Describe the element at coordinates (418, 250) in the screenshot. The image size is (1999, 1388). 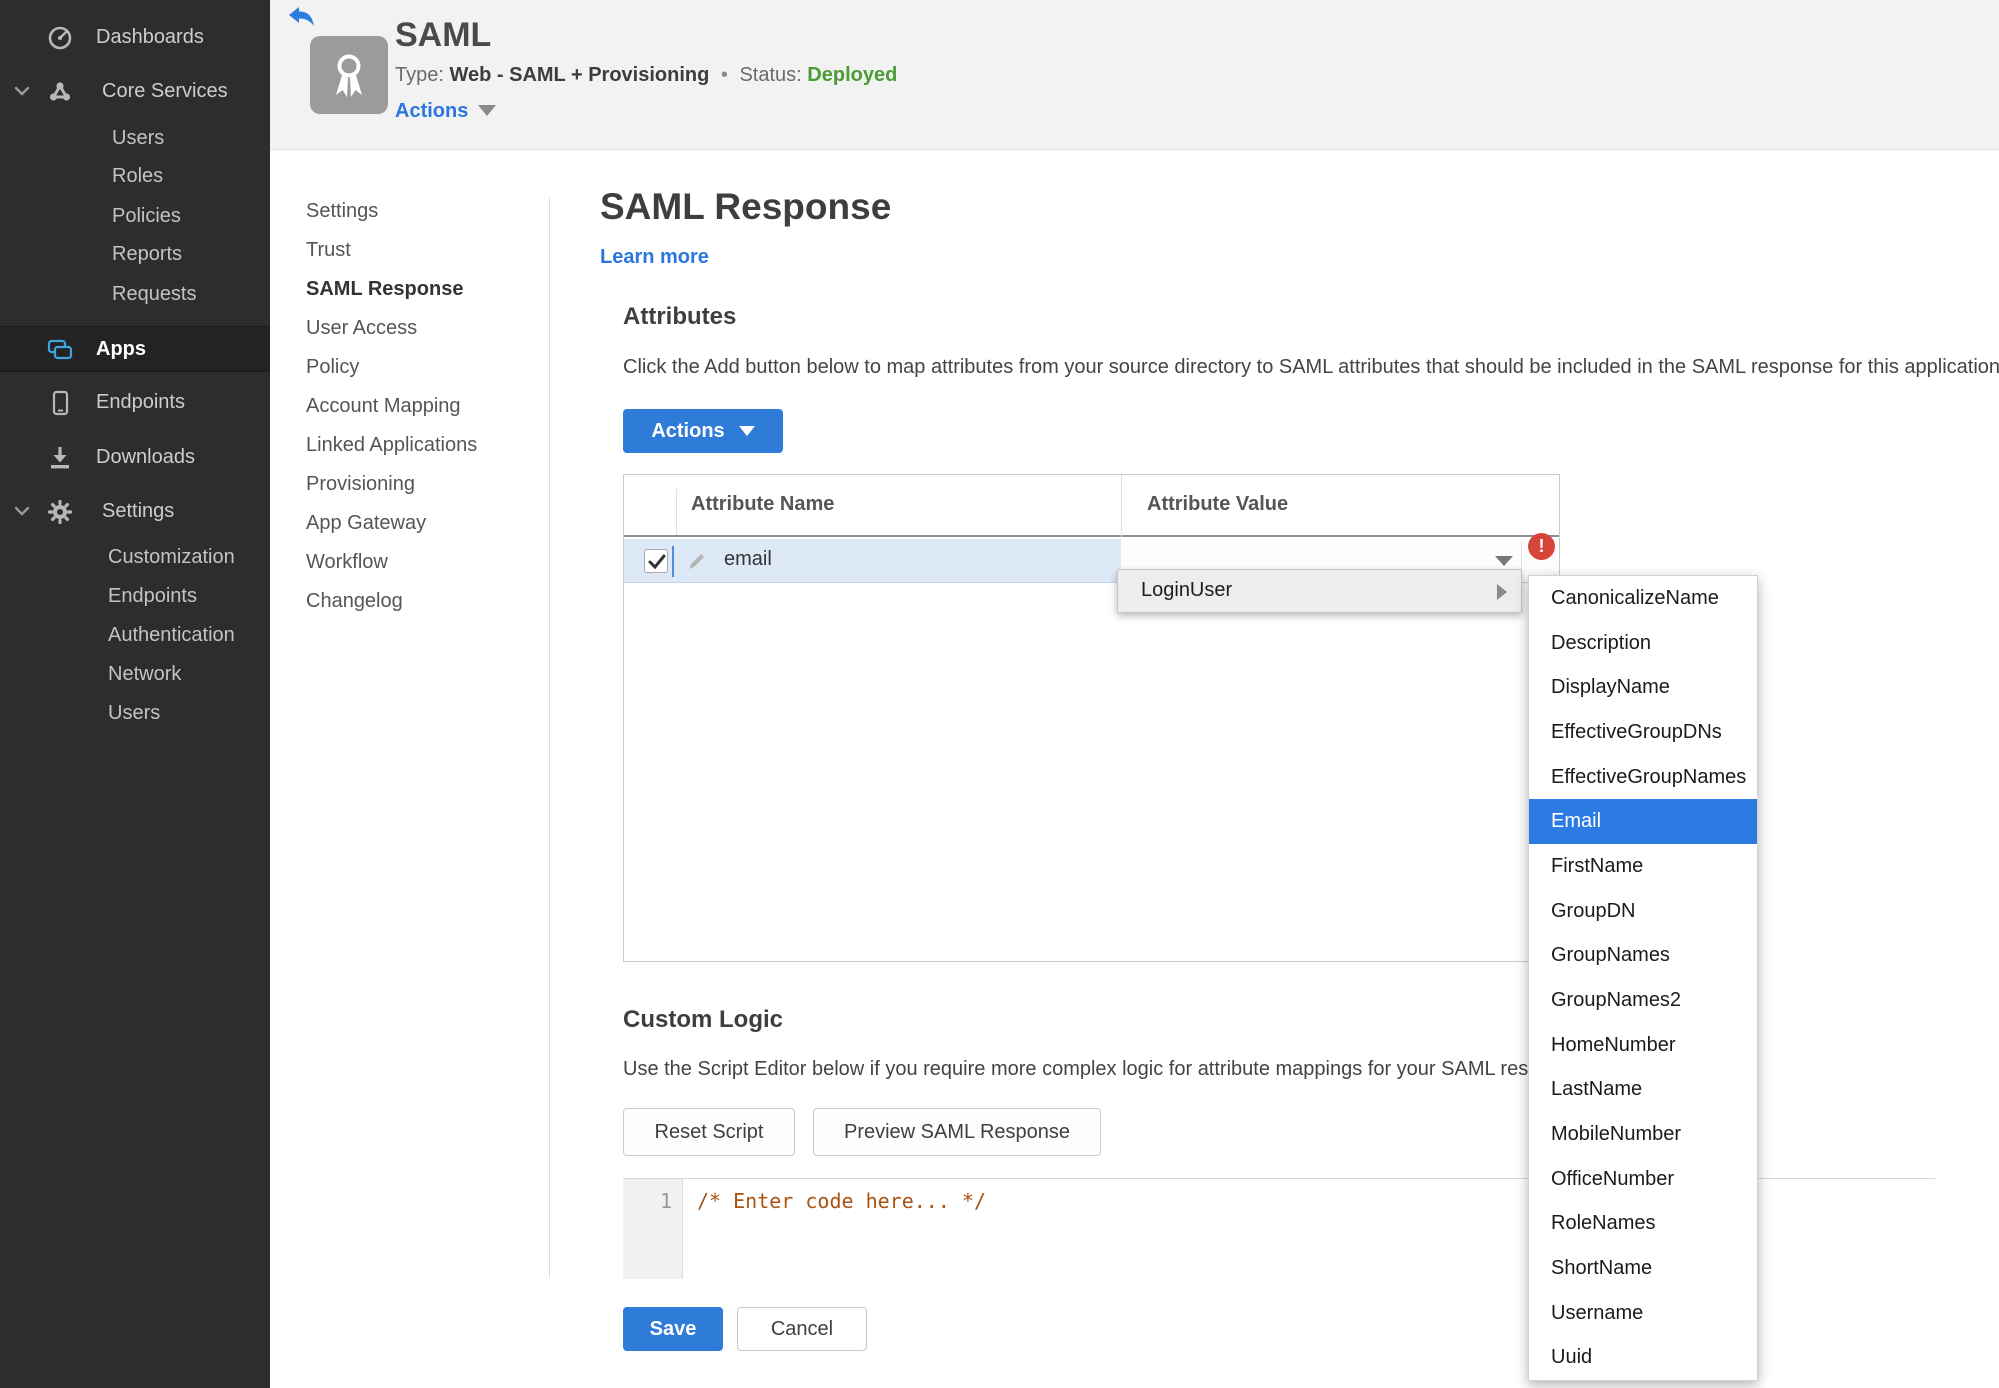
I see `tab-trust: Trust` at that location.